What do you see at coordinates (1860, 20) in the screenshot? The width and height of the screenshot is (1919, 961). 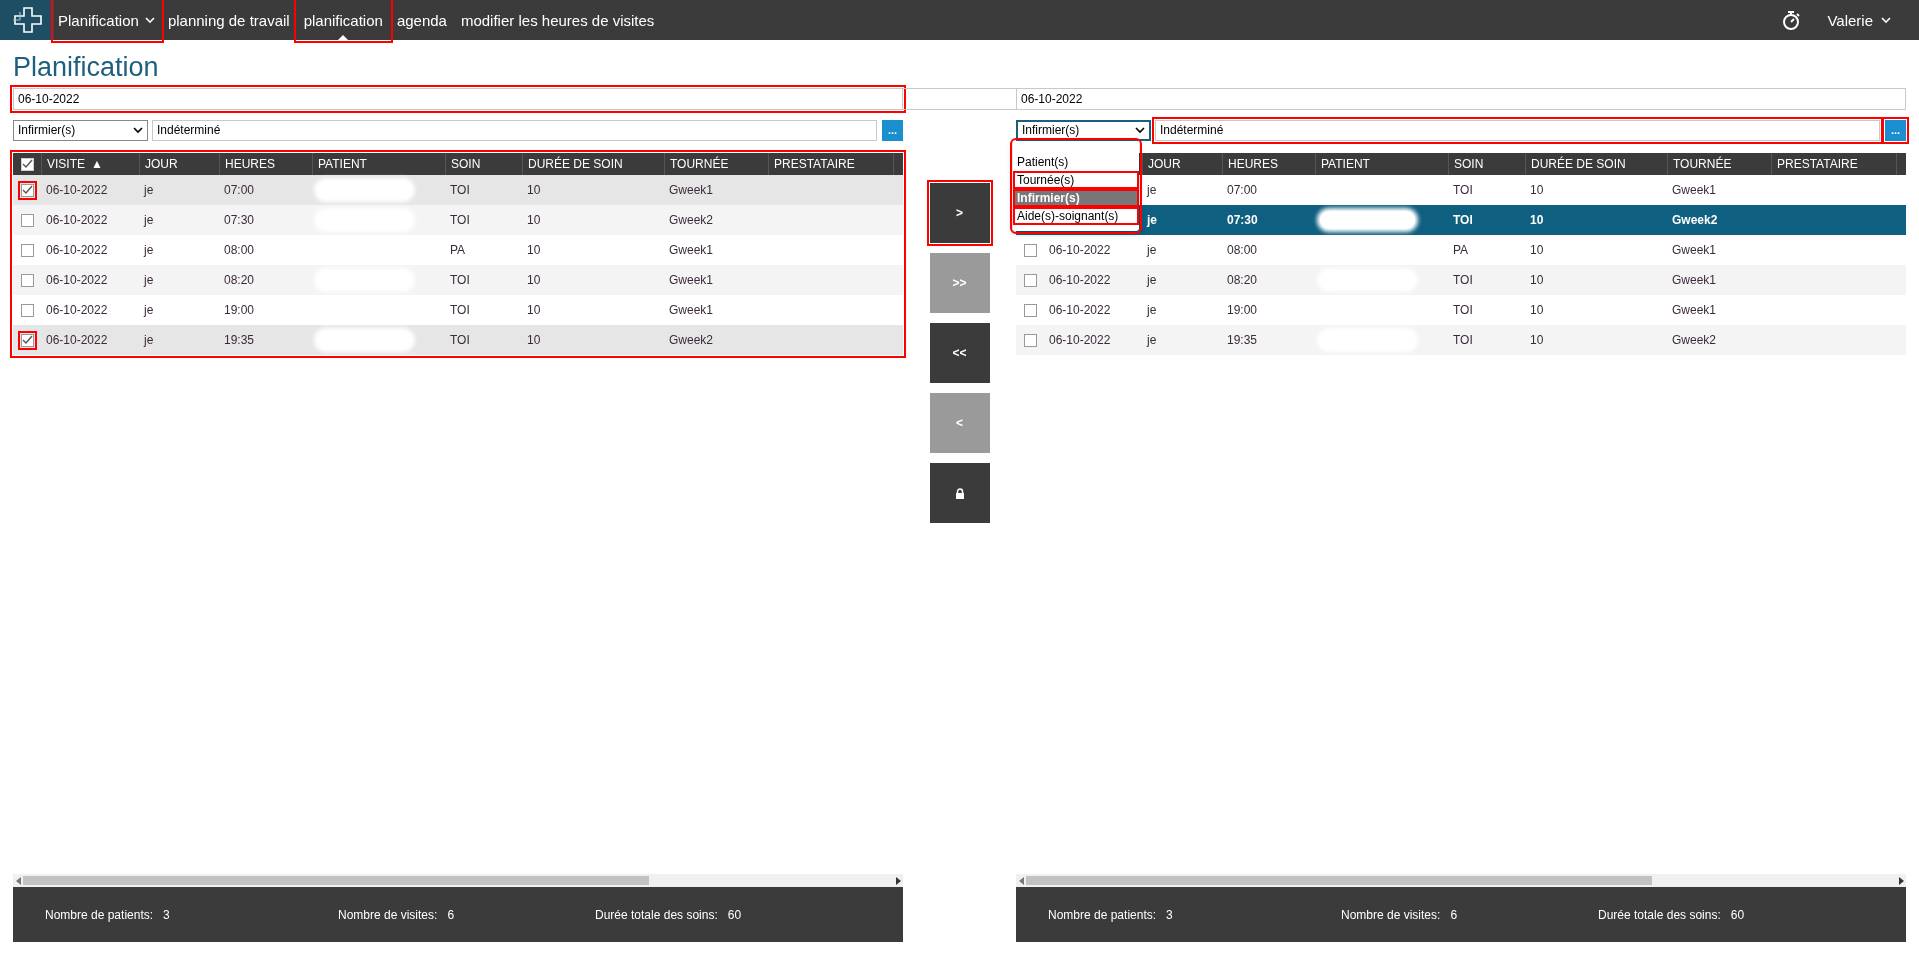 I see `user-menu: Valerie` at bounding box center [1860, 20].